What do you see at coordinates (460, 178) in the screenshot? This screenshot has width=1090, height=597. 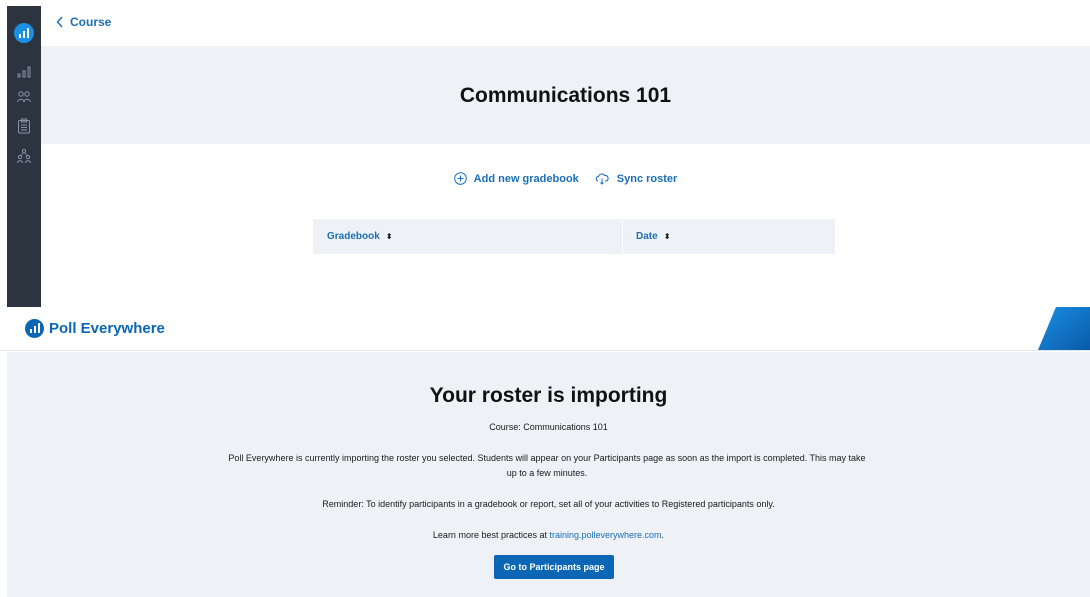 I see `plus-circle-icon` at bounding box center [460, 178].